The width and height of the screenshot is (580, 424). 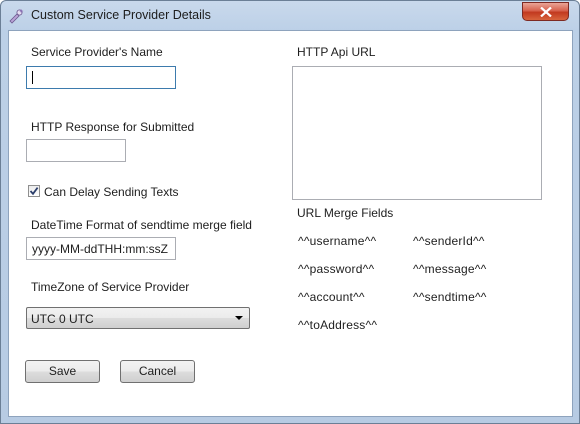 I want to click on datetime-format-value: yyyy-MM-ddTHH:mm:ssZ, so click(x=100, y=249).